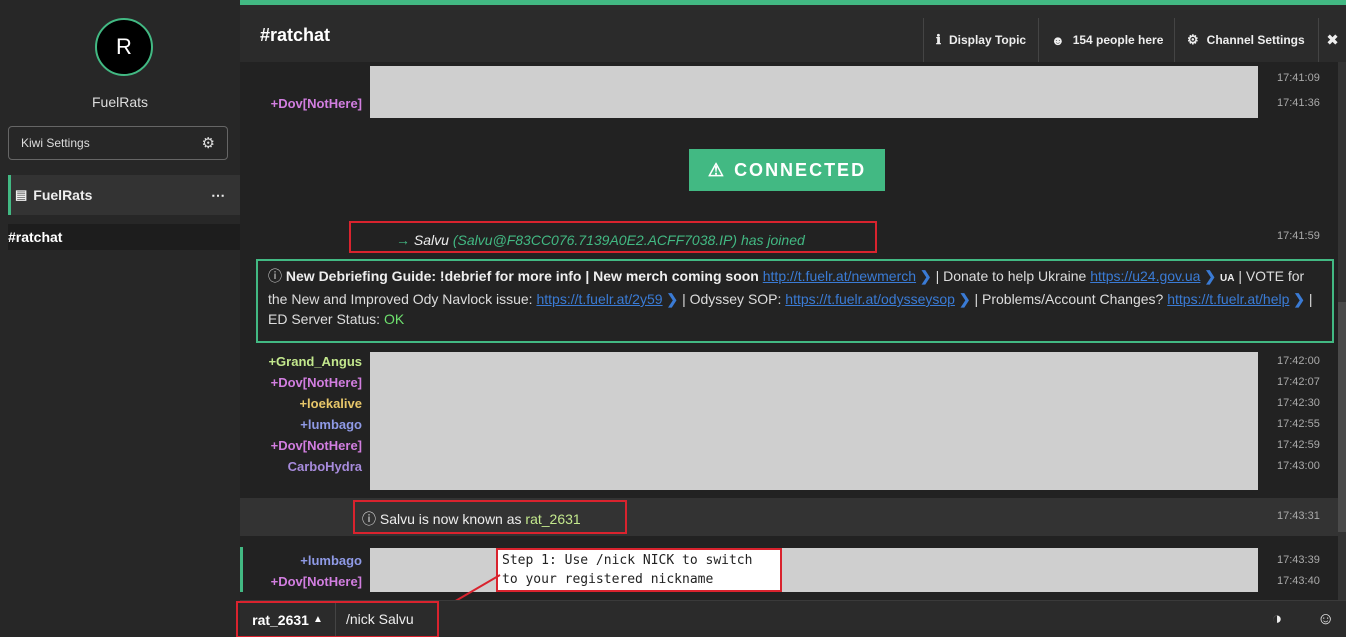 This screenshot has height=637, width=1346. What do you see at coordinates (800, 169) in the screenshot?
I see `connected-label: CONNECTED` at bounding box center [800, 169].